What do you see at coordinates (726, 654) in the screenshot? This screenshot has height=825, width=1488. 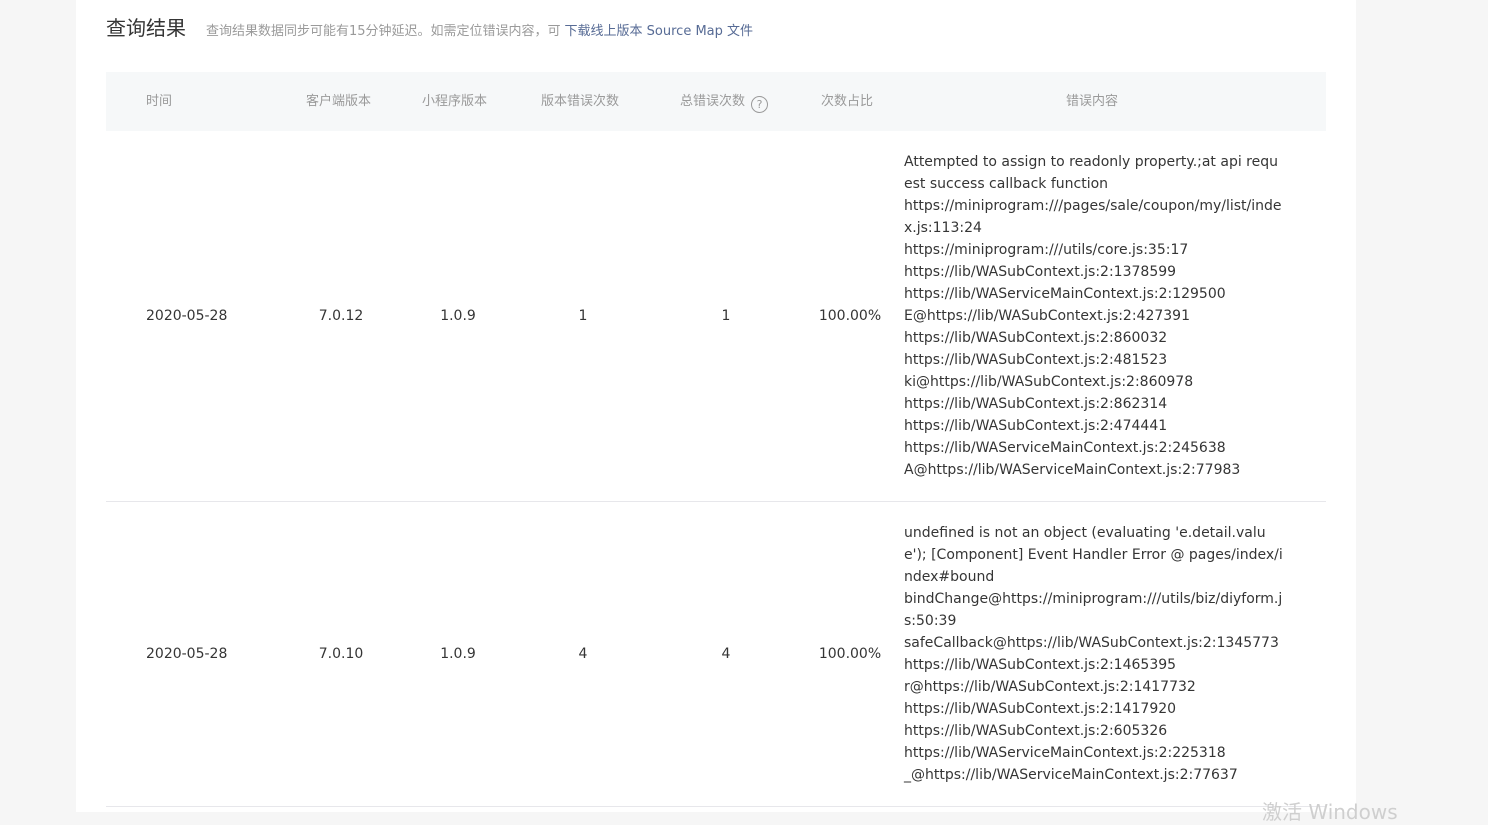 I see `cell-total-errors: 4` at bounding box center [726, 654].